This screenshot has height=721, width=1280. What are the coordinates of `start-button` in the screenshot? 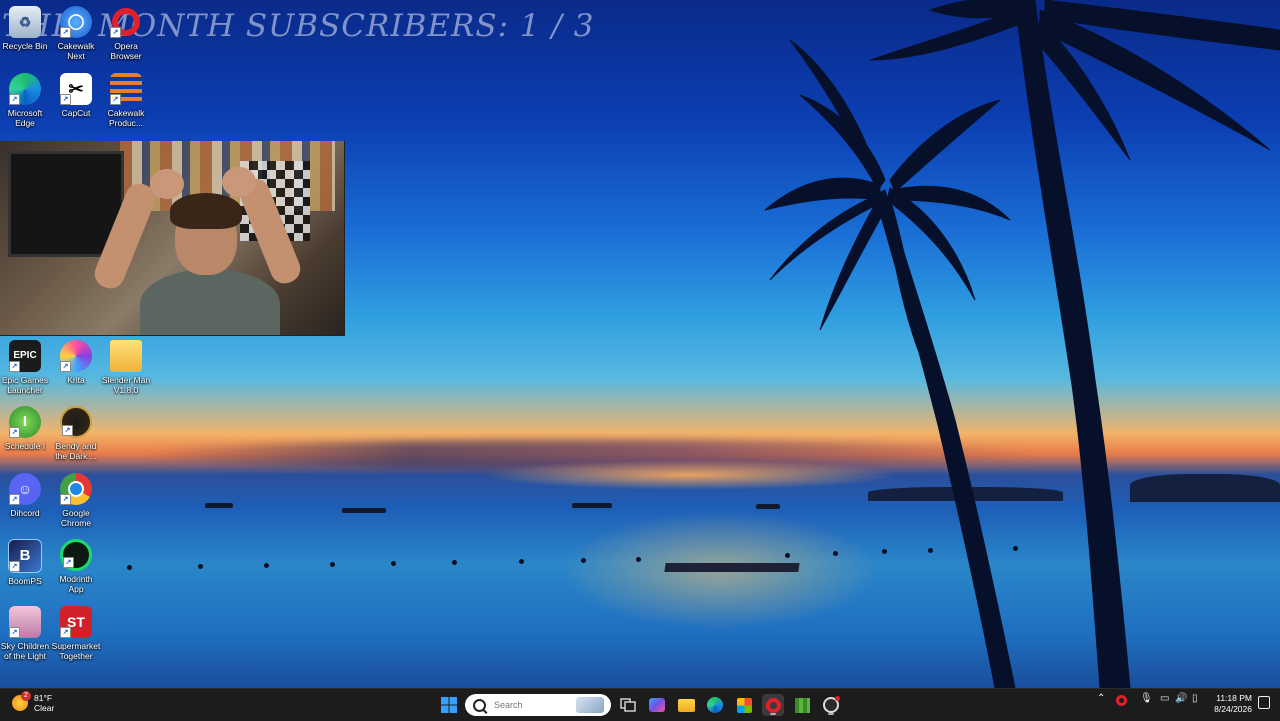 It's located at (449, 705).